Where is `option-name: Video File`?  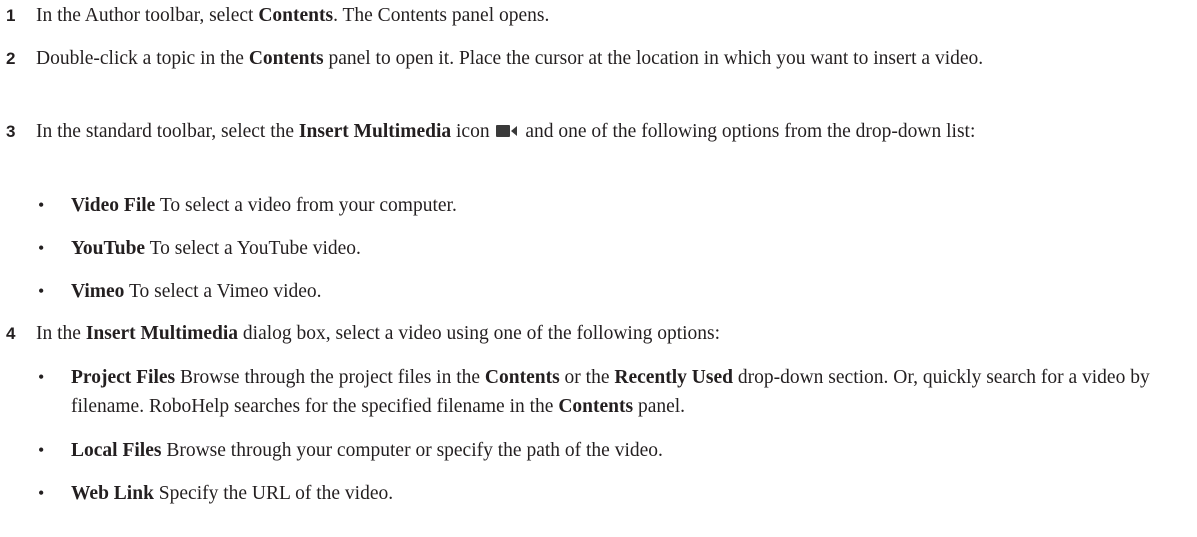 option-name: Video File is located at coordinates (113, 205).